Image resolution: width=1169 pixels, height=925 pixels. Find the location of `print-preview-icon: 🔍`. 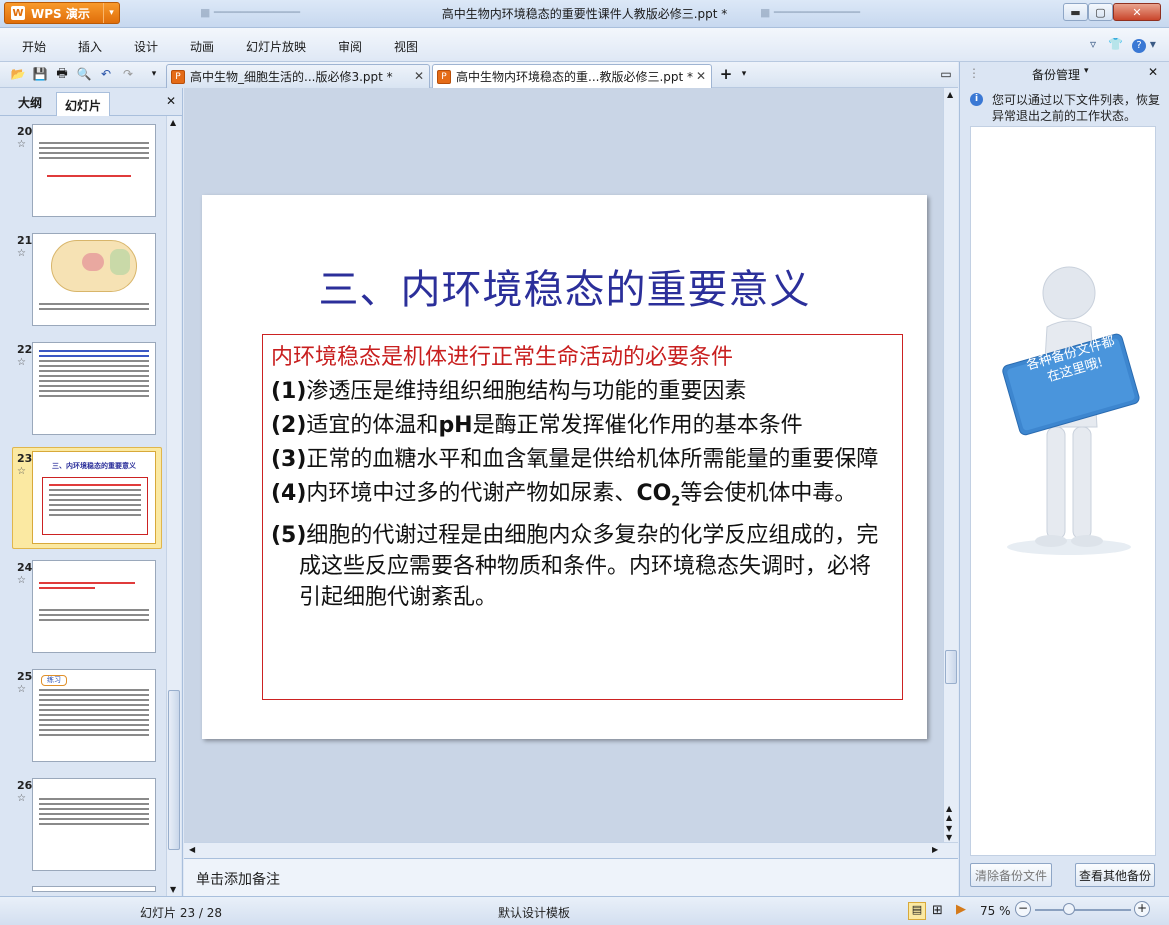

print-preview-icon: 🔍 is located at coordinates (84, 74).